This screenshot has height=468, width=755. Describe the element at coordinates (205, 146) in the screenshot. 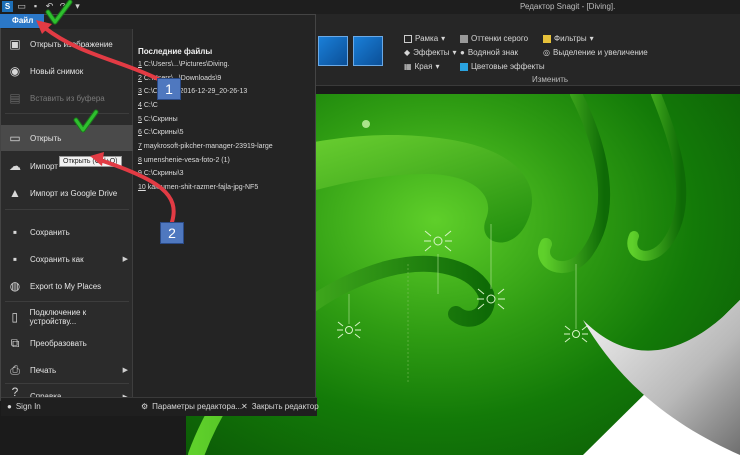

I see `recent-file-item: 7 maykrosoft-pikcher-manager-23919-large` at that location.